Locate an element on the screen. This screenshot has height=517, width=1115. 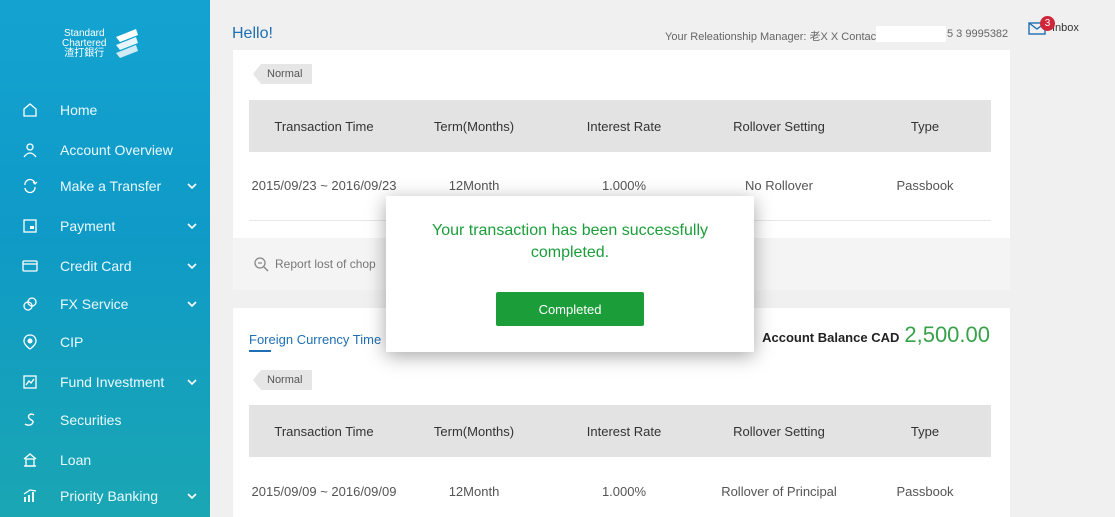
sidebar-item-label: FX Service is located at coordinates (94, 304).